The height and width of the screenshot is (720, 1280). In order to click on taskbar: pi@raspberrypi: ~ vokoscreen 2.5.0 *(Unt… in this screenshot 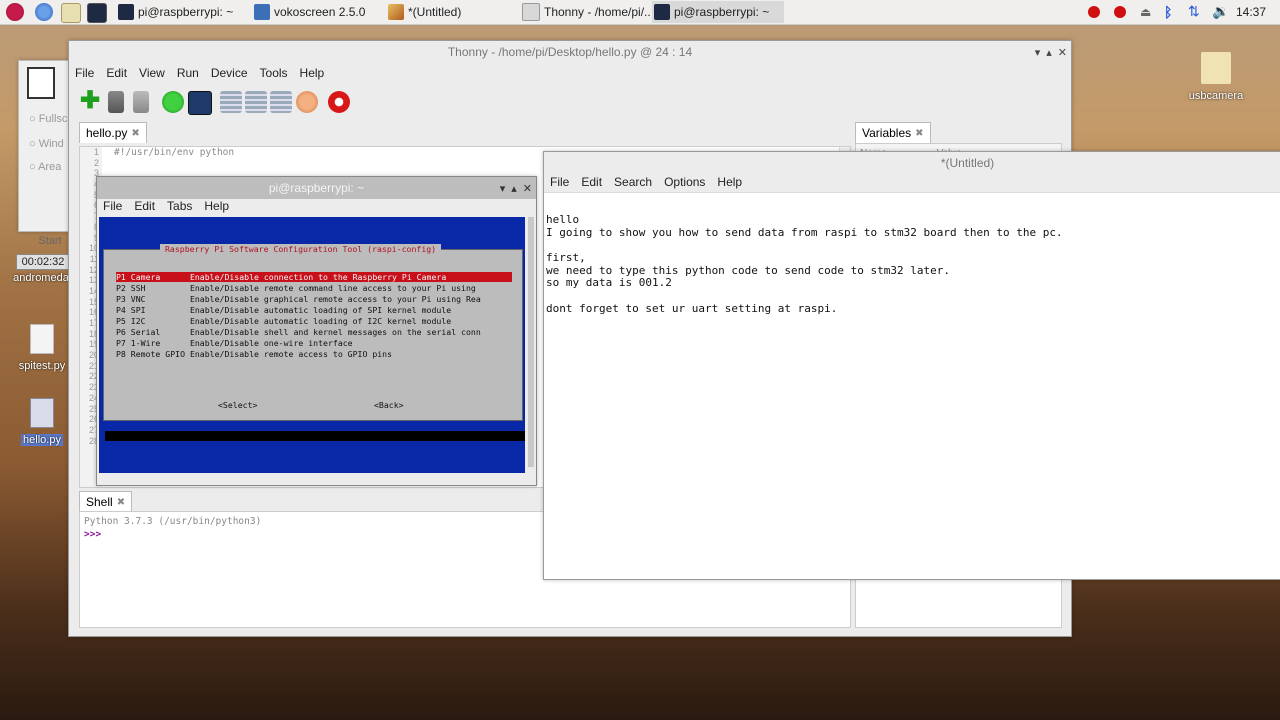, I will do `click(640, 12)`.